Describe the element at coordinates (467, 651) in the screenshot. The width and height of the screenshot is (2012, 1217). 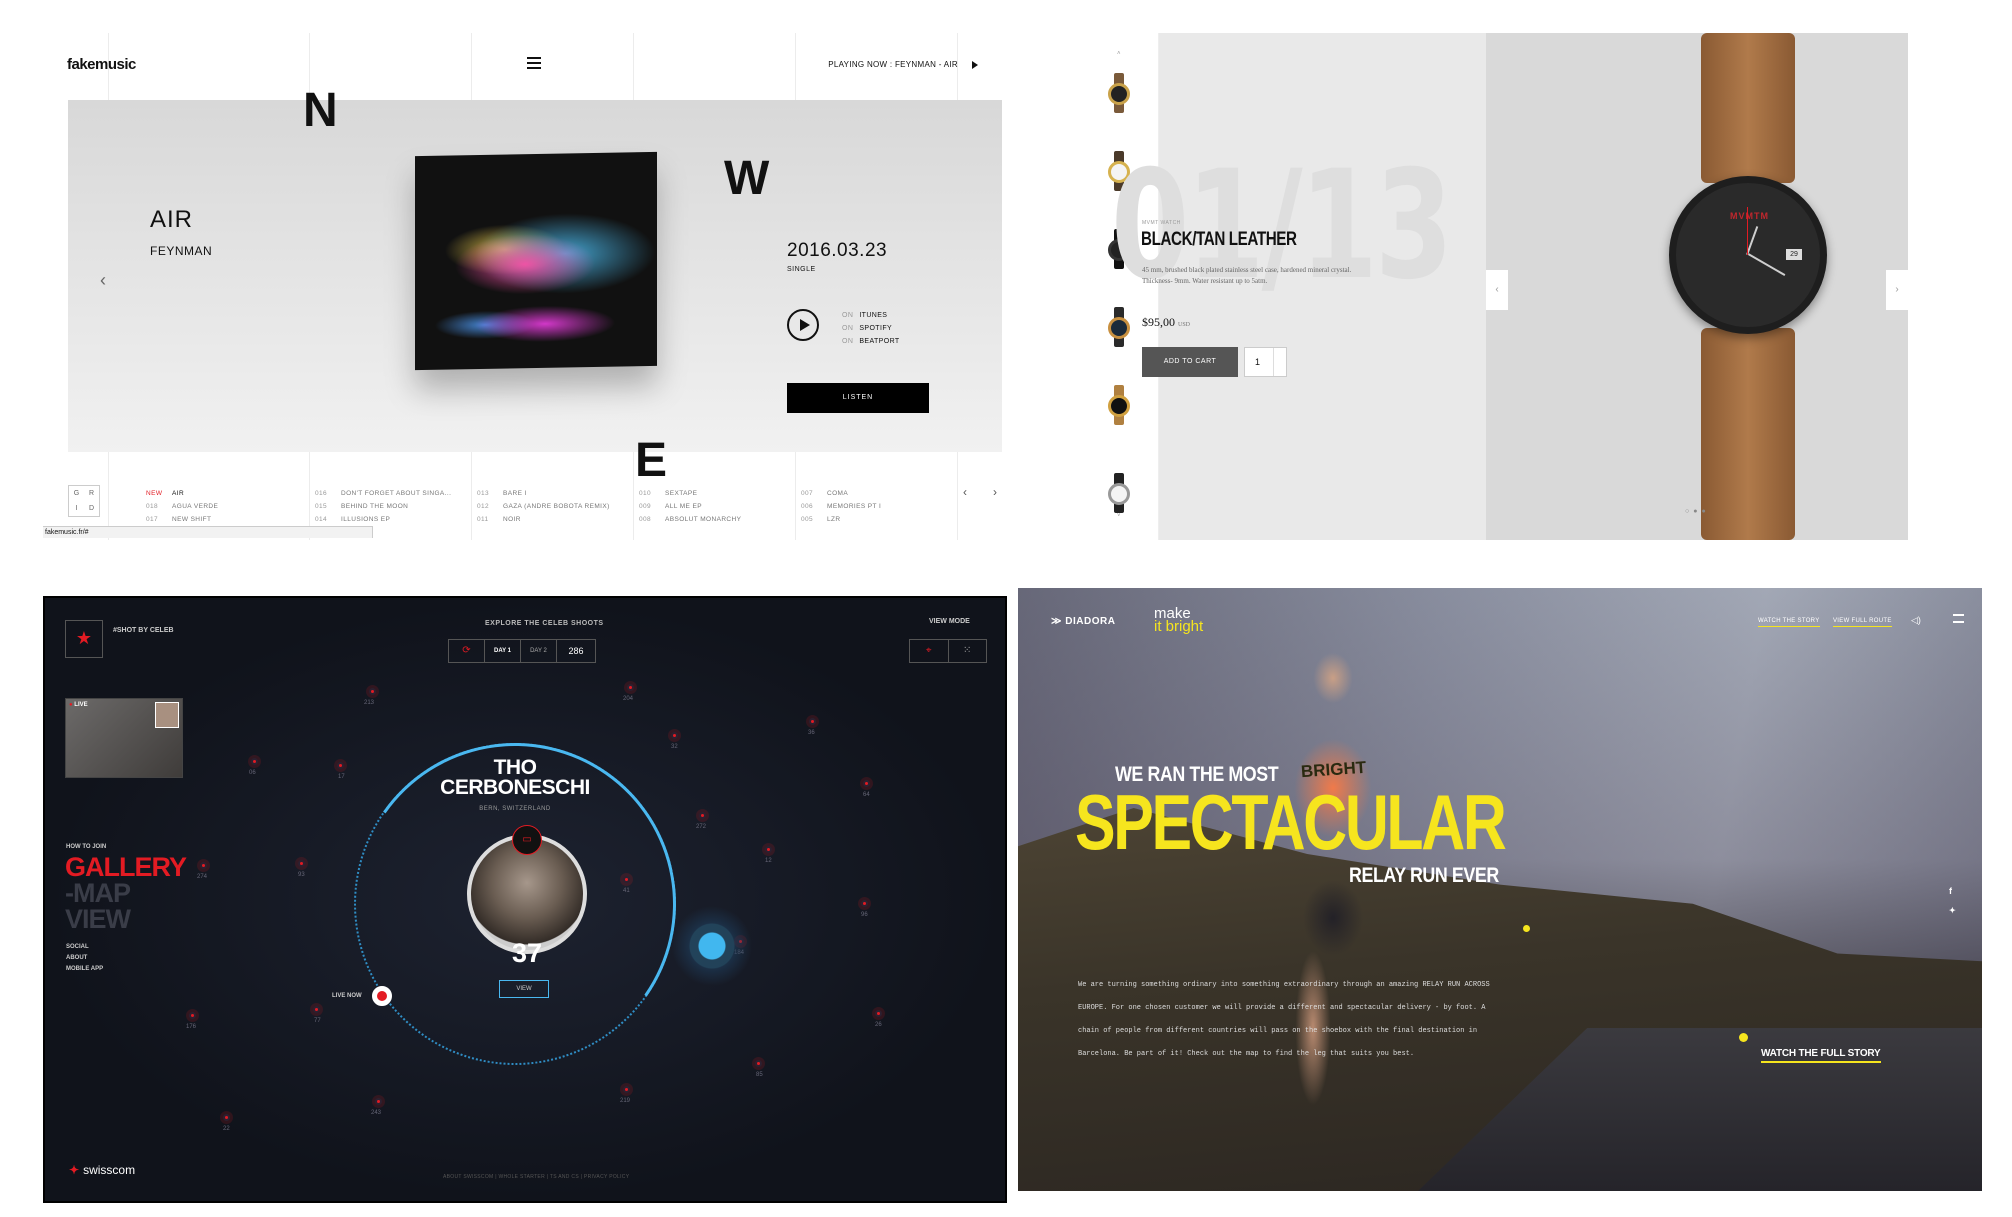
I see `refresh-icon: ⟳` at that location.